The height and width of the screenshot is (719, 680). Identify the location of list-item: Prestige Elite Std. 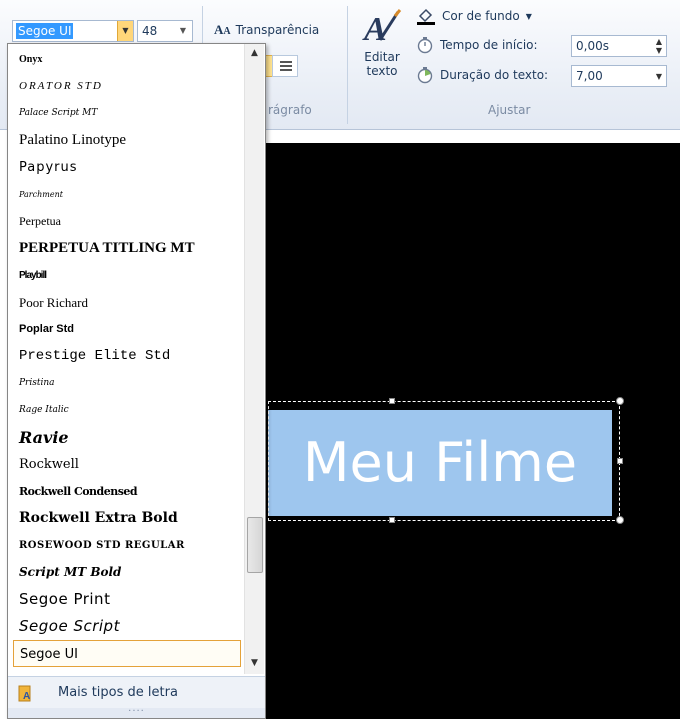
(127, 356).